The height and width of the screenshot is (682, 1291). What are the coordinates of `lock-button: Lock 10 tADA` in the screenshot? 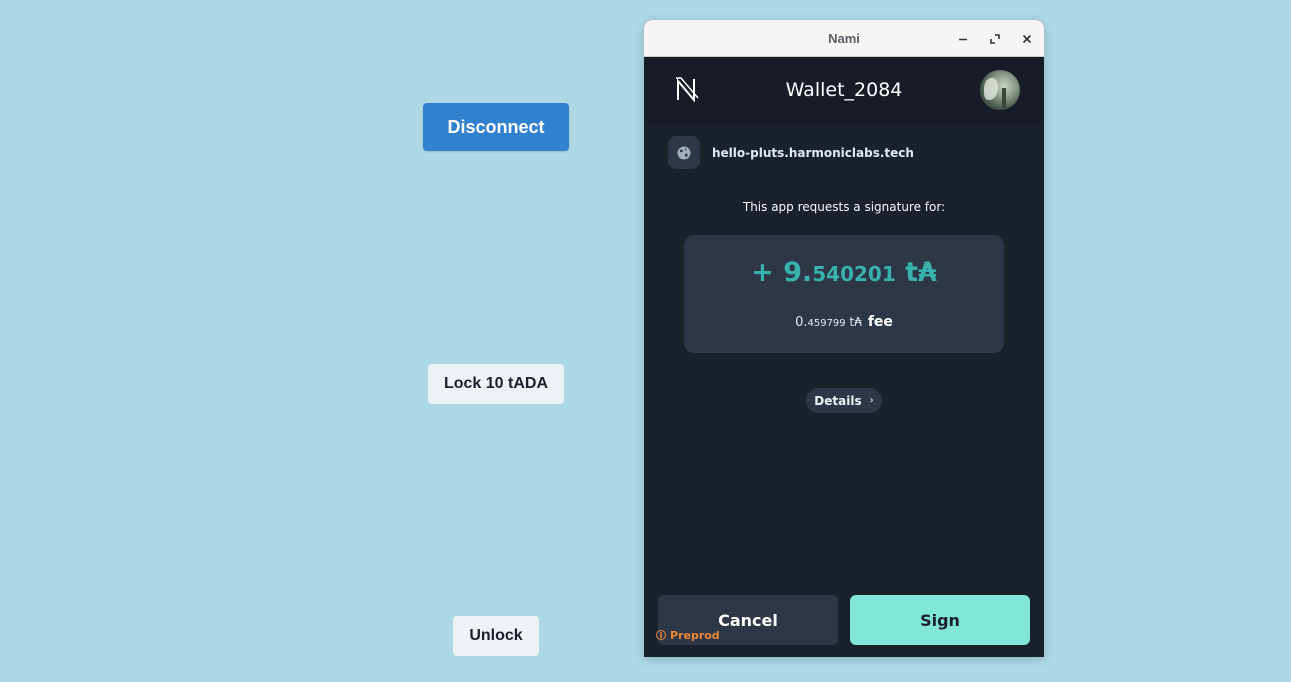 It's located at (496, 384).